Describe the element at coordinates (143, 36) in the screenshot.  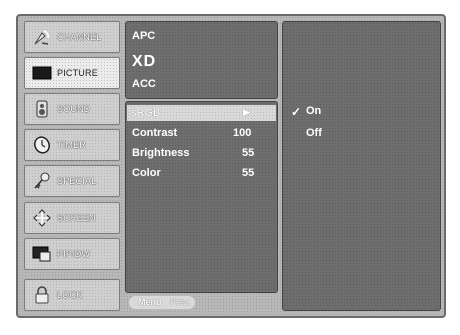
I see `menu-item-apc: APC` at that location.